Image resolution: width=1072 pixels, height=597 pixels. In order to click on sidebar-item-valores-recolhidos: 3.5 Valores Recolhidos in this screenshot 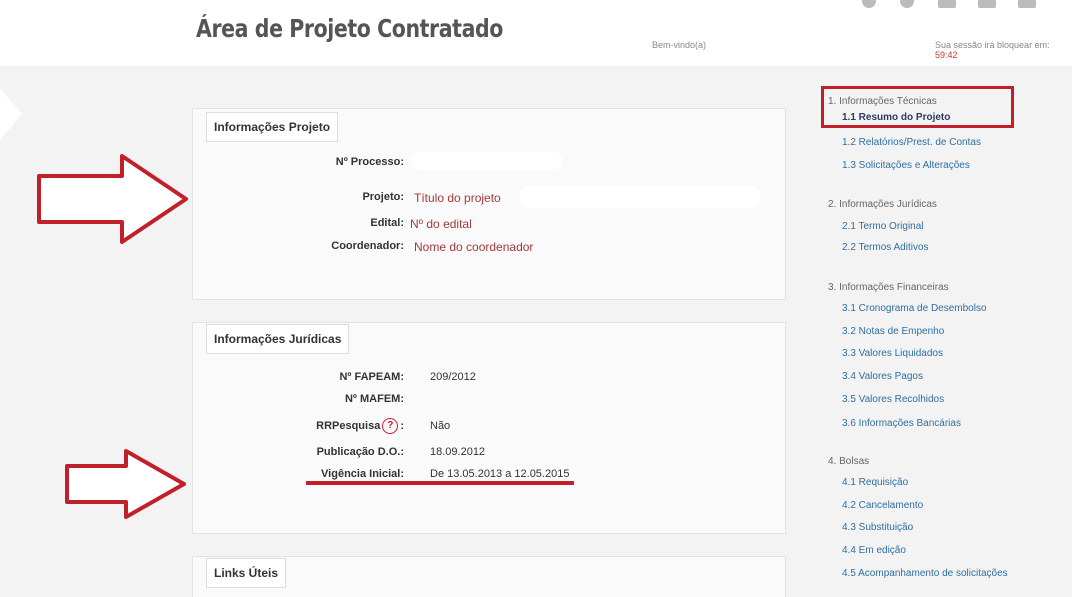, I will do `click(893, 399)`.